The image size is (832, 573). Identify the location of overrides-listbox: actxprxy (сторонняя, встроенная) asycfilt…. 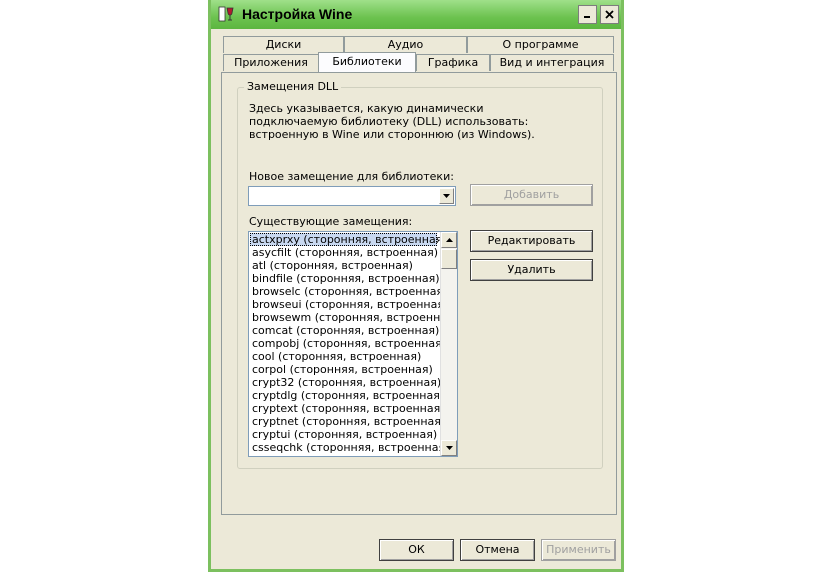
(353, 344).